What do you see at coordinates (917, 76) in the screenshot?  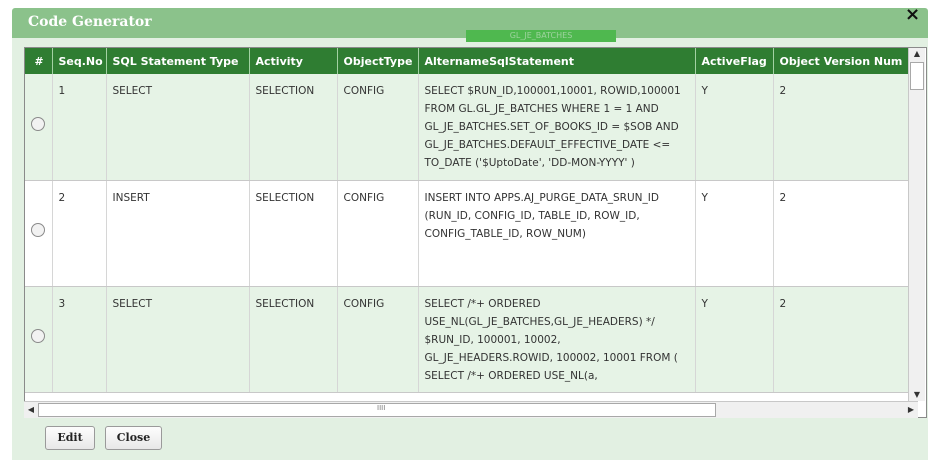 I see `vertical-scroll-thumb` at bounding box center [917, 76].